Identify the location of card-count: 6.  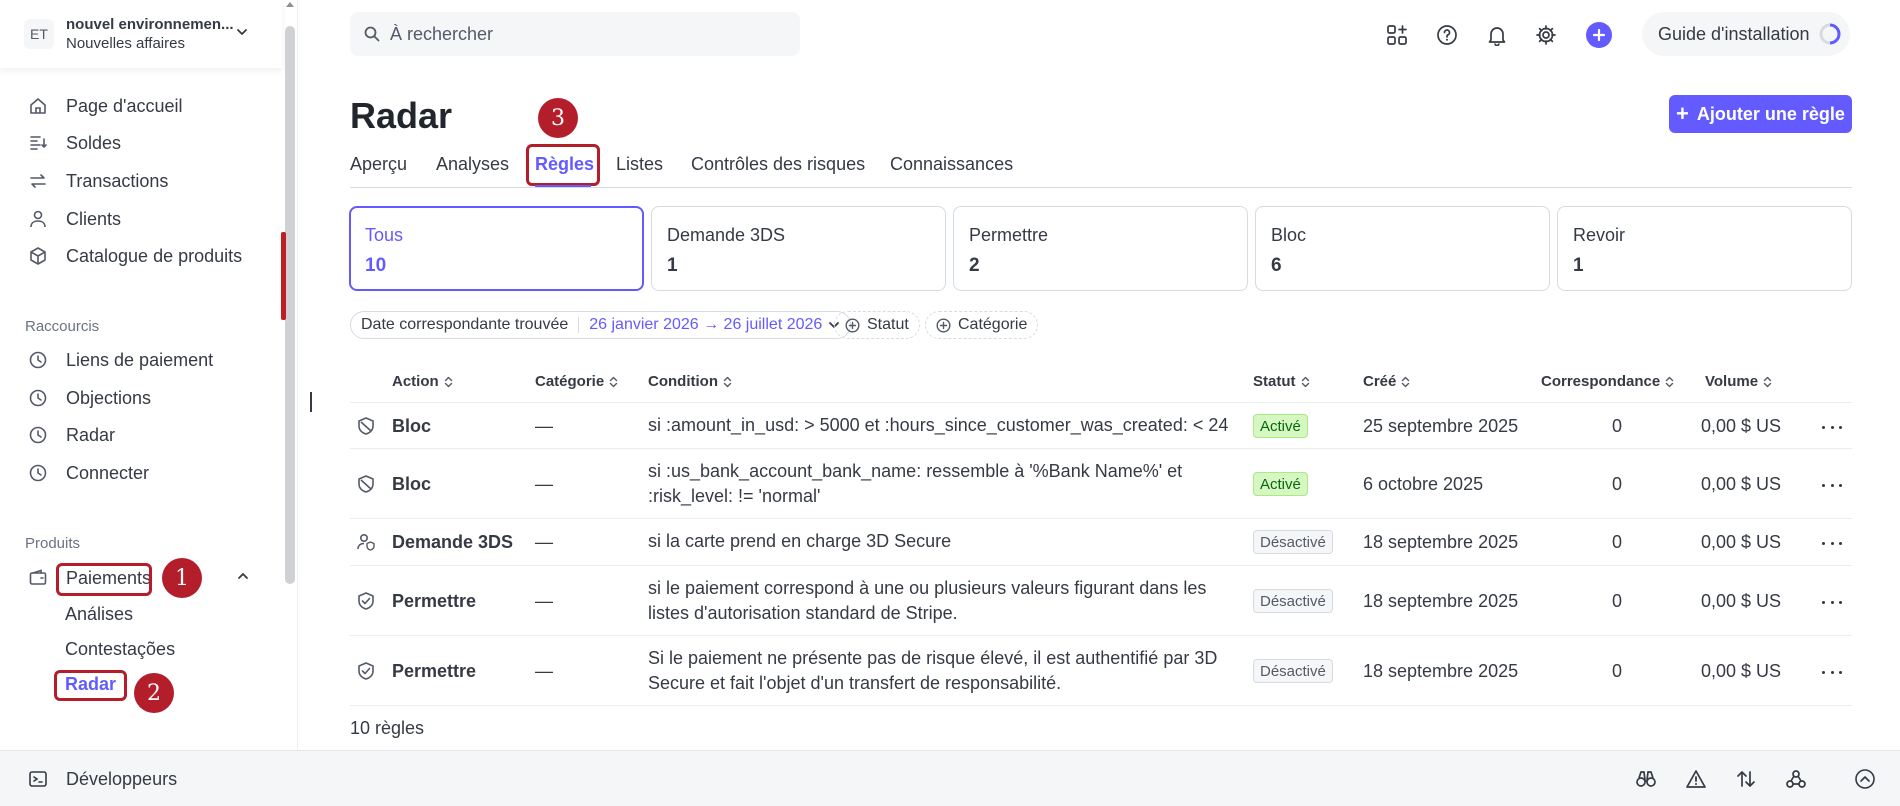
(1276, 265).